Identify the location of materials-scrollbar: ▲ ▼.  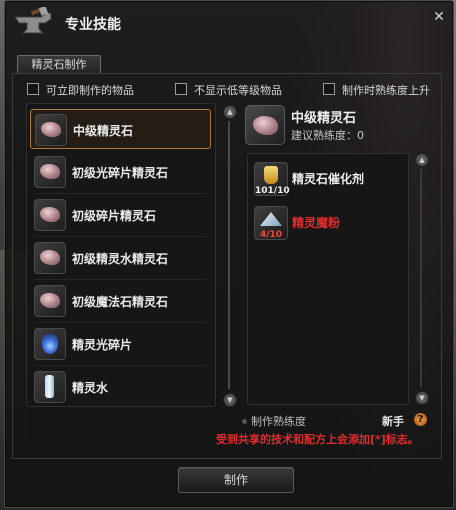
(422, 279).